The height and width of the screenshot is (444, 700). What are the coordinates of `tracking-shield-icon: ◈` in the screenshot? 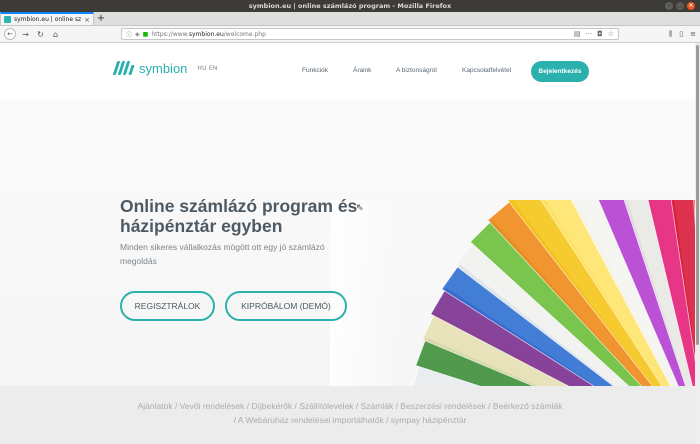 It's located at (137, 34).